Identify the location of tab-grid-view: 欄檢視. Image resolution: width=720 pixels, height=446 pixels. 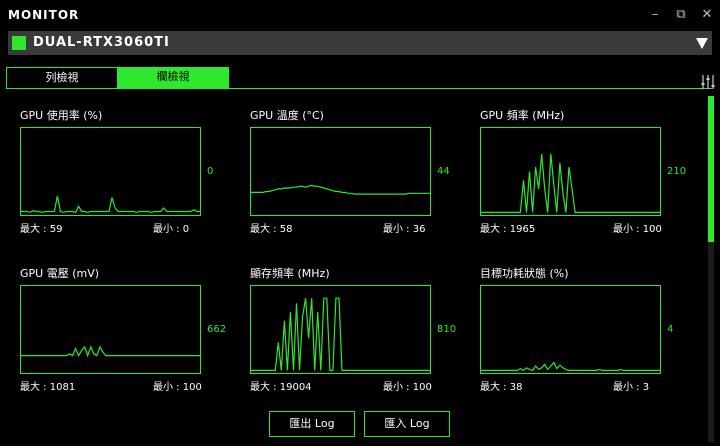
(173, 77).